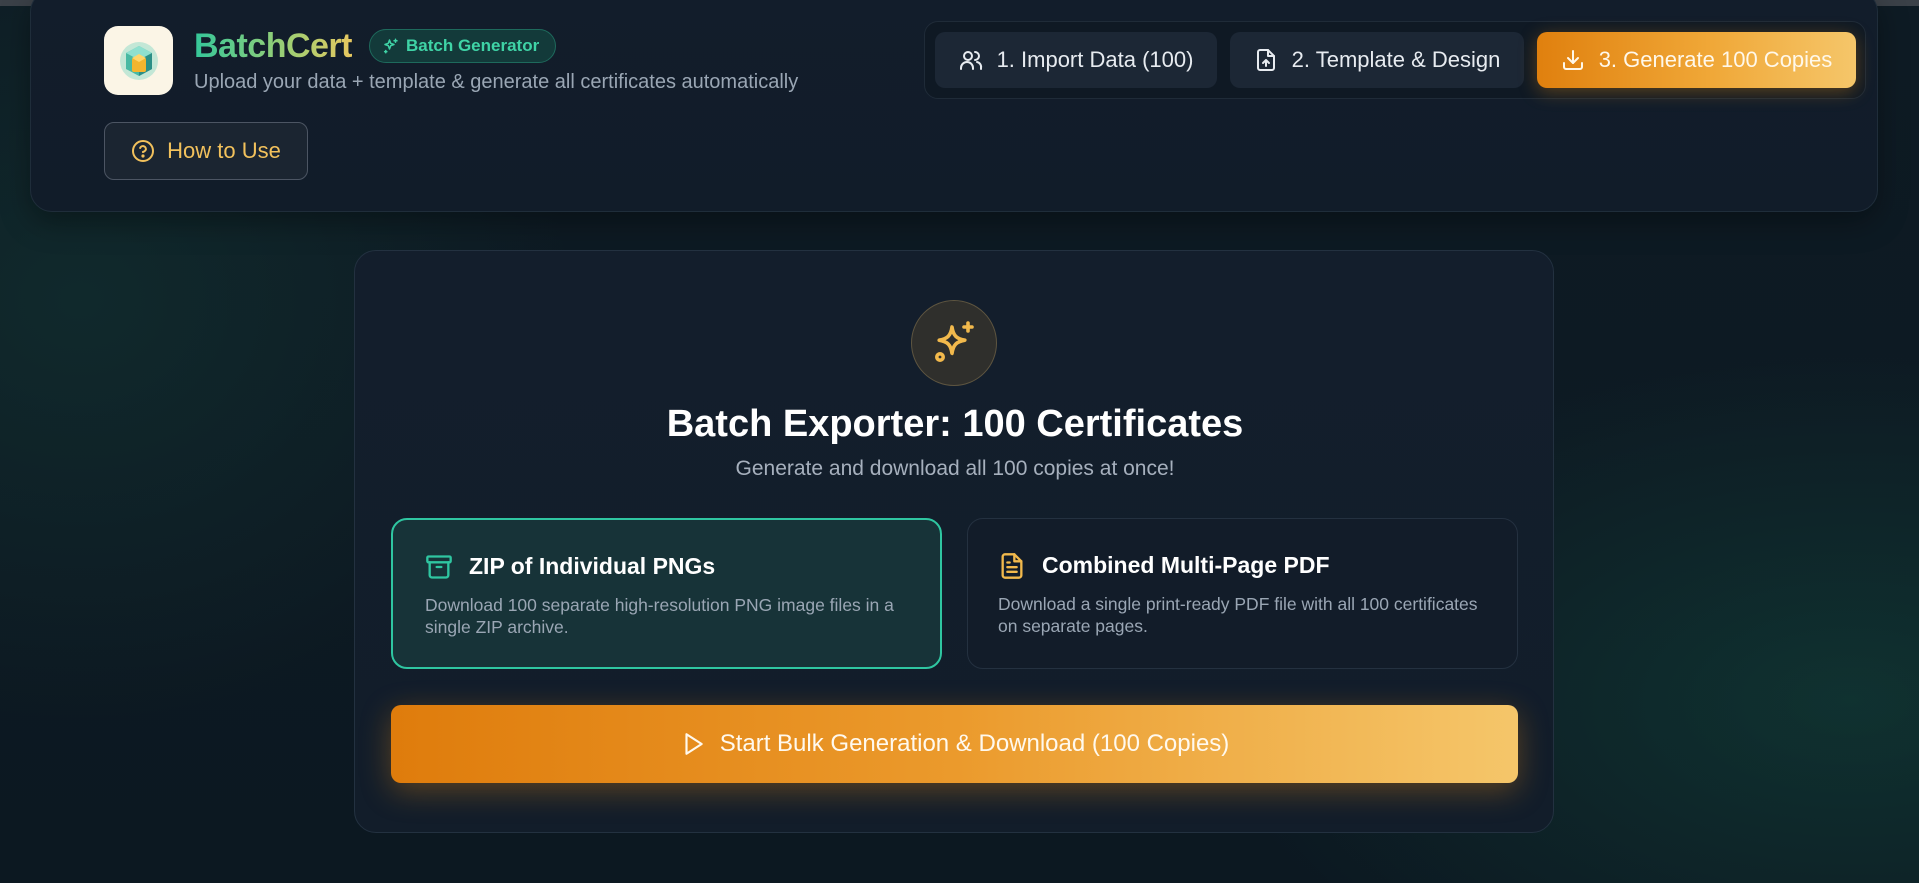  I want to click on sparkle-icon, so click(390, 46).